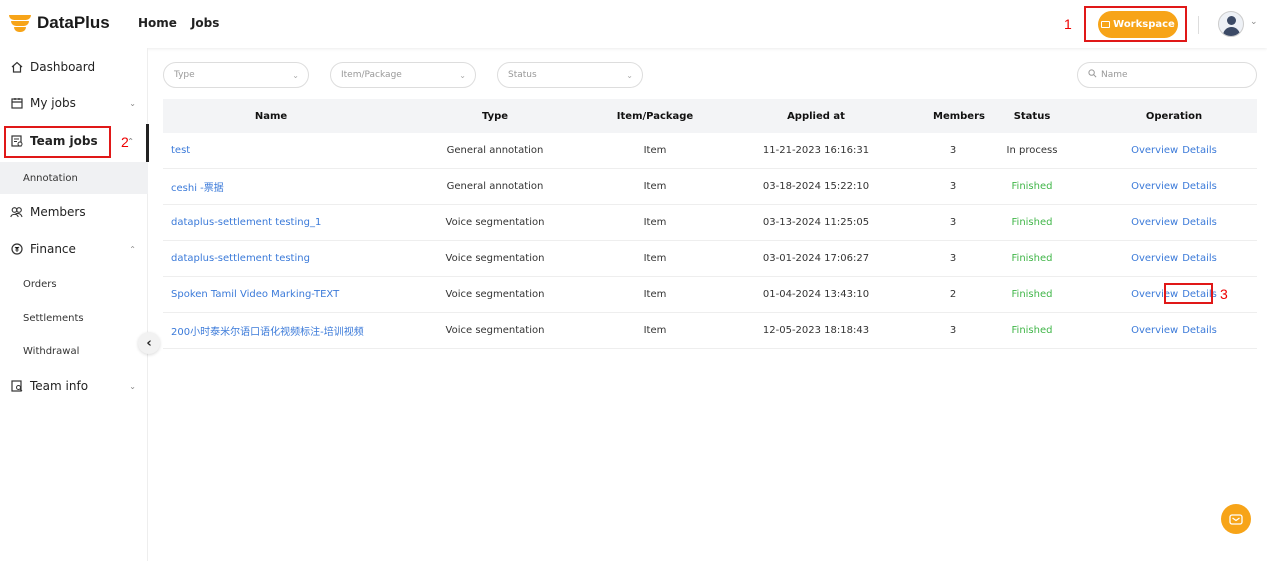 This screenshot has width=1267, height=561. Describe the element at coordinates (16, 67) in the screenshot. I see `home-icon` at that location.